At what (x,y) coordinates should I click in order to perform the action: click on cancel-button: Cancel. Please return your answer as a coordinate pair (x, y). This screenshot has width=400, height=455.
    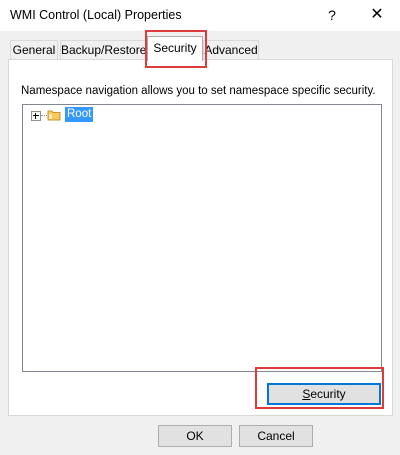
    Looking at the image, I should click on (276, 436).